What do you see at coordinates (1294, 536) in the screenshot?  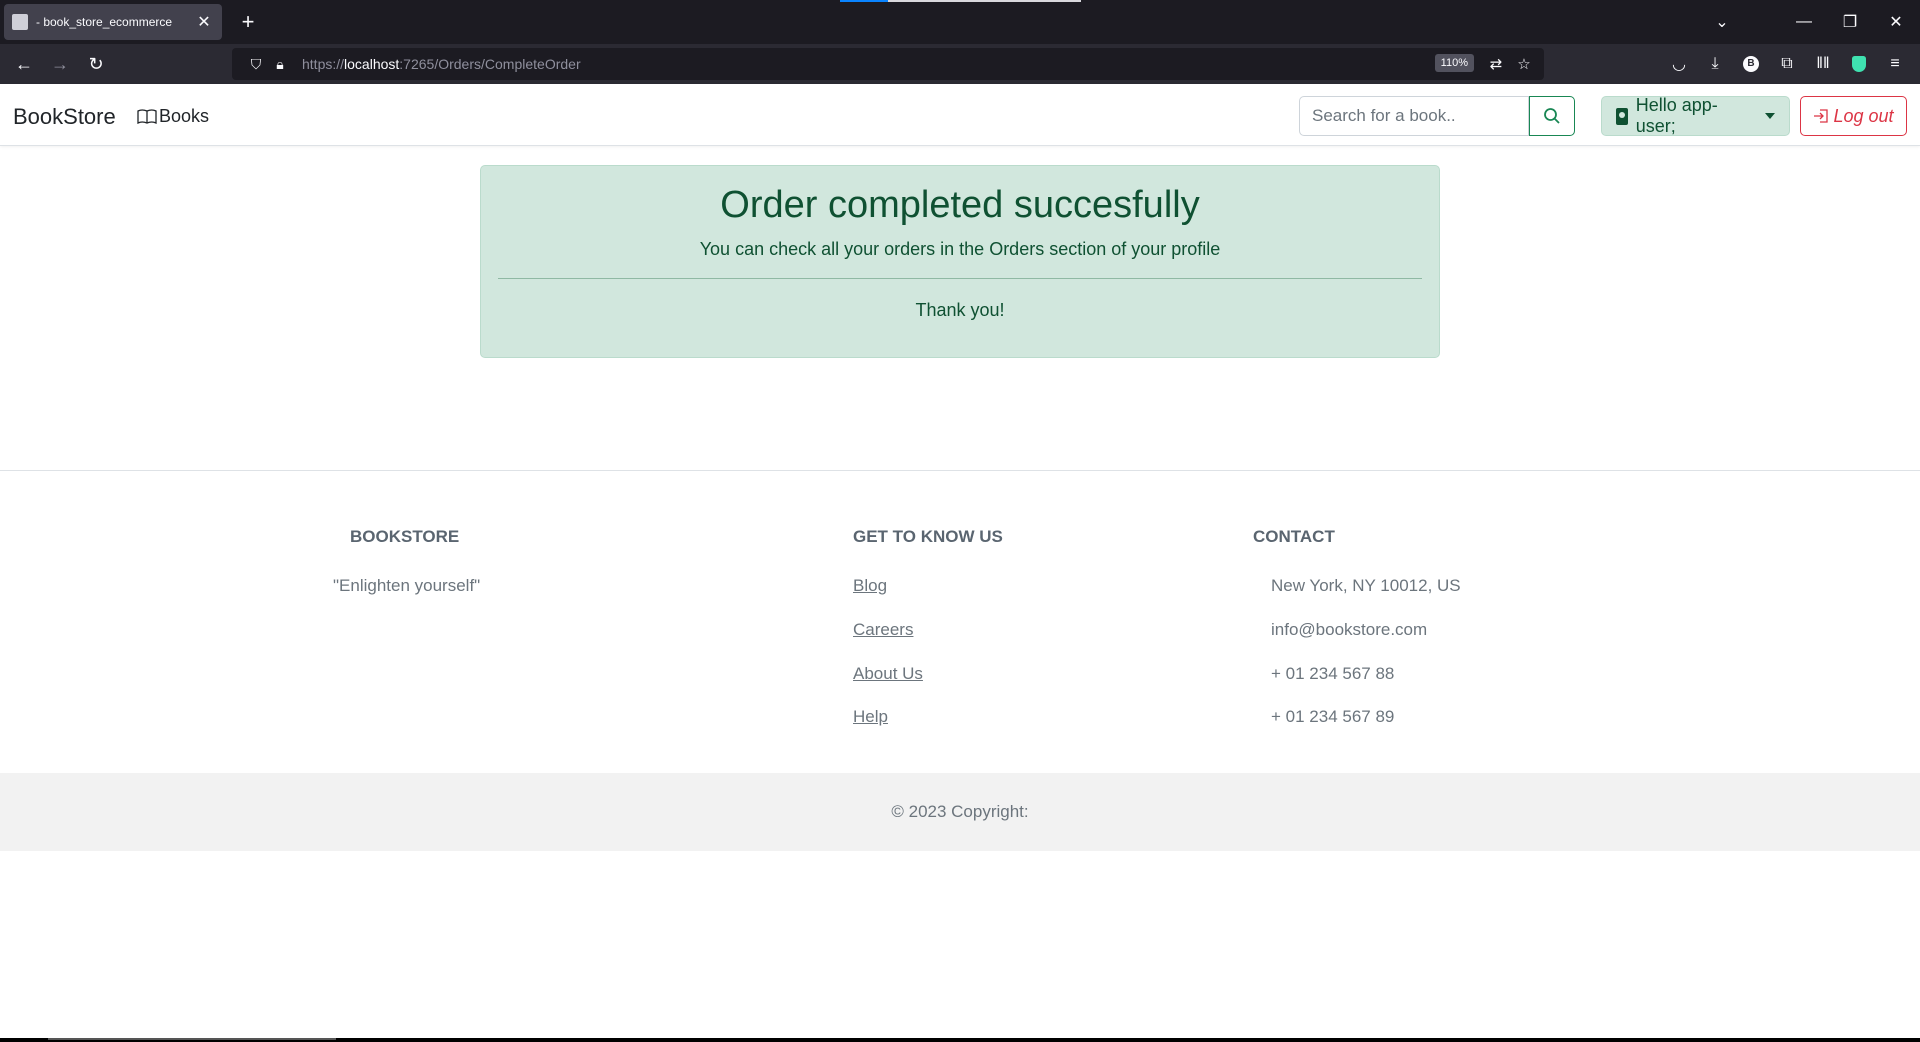 I see `footer-contact-heading: CONTACT` at bounding box center [1294, 536].